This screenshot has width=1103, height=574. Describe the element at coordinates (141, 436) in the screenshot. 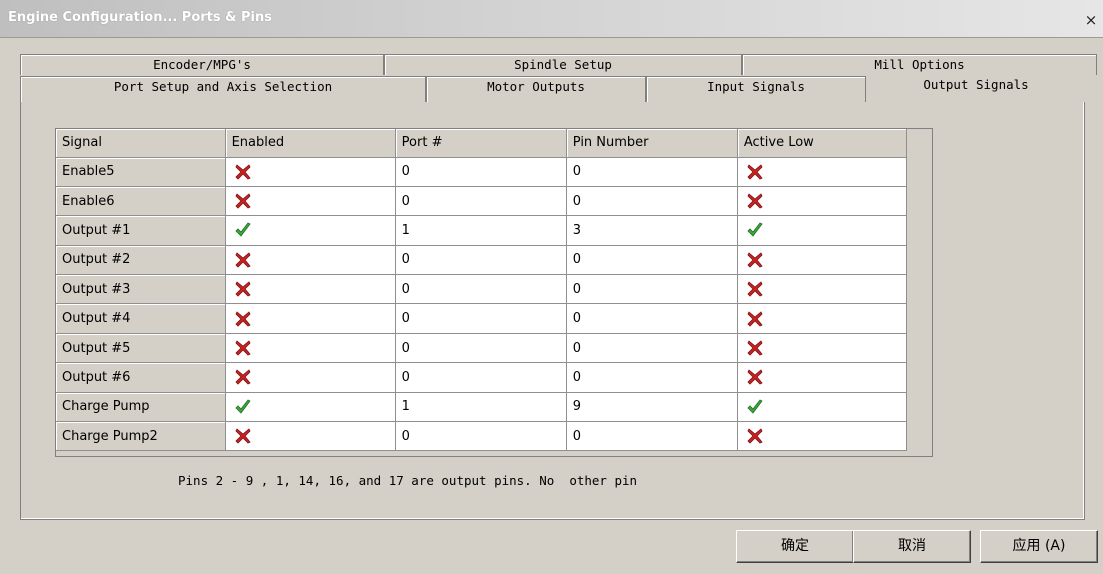

I see `signal-name-cell: Charge Pump2` at that location.